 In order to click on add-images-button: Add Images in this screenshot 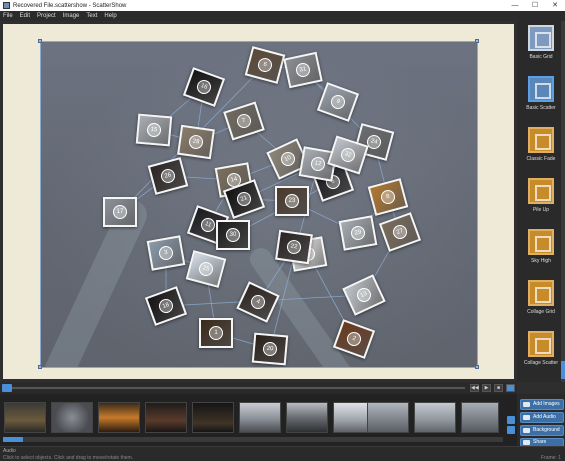, I will do `click(542, 404)`.